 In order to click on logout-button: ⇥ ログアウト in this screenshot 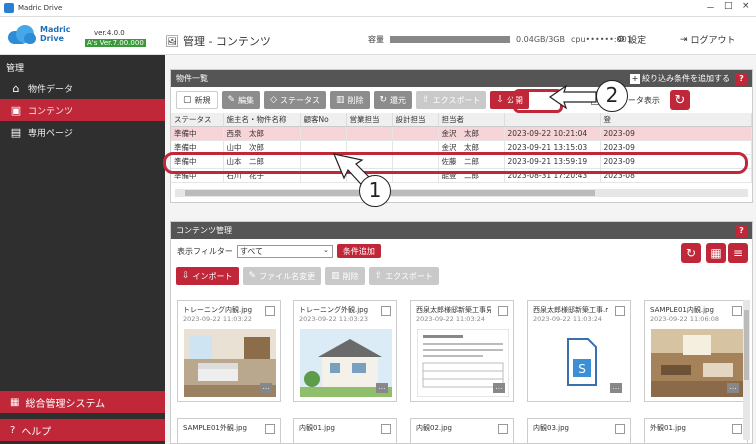, I will do `click(708, 40)`.